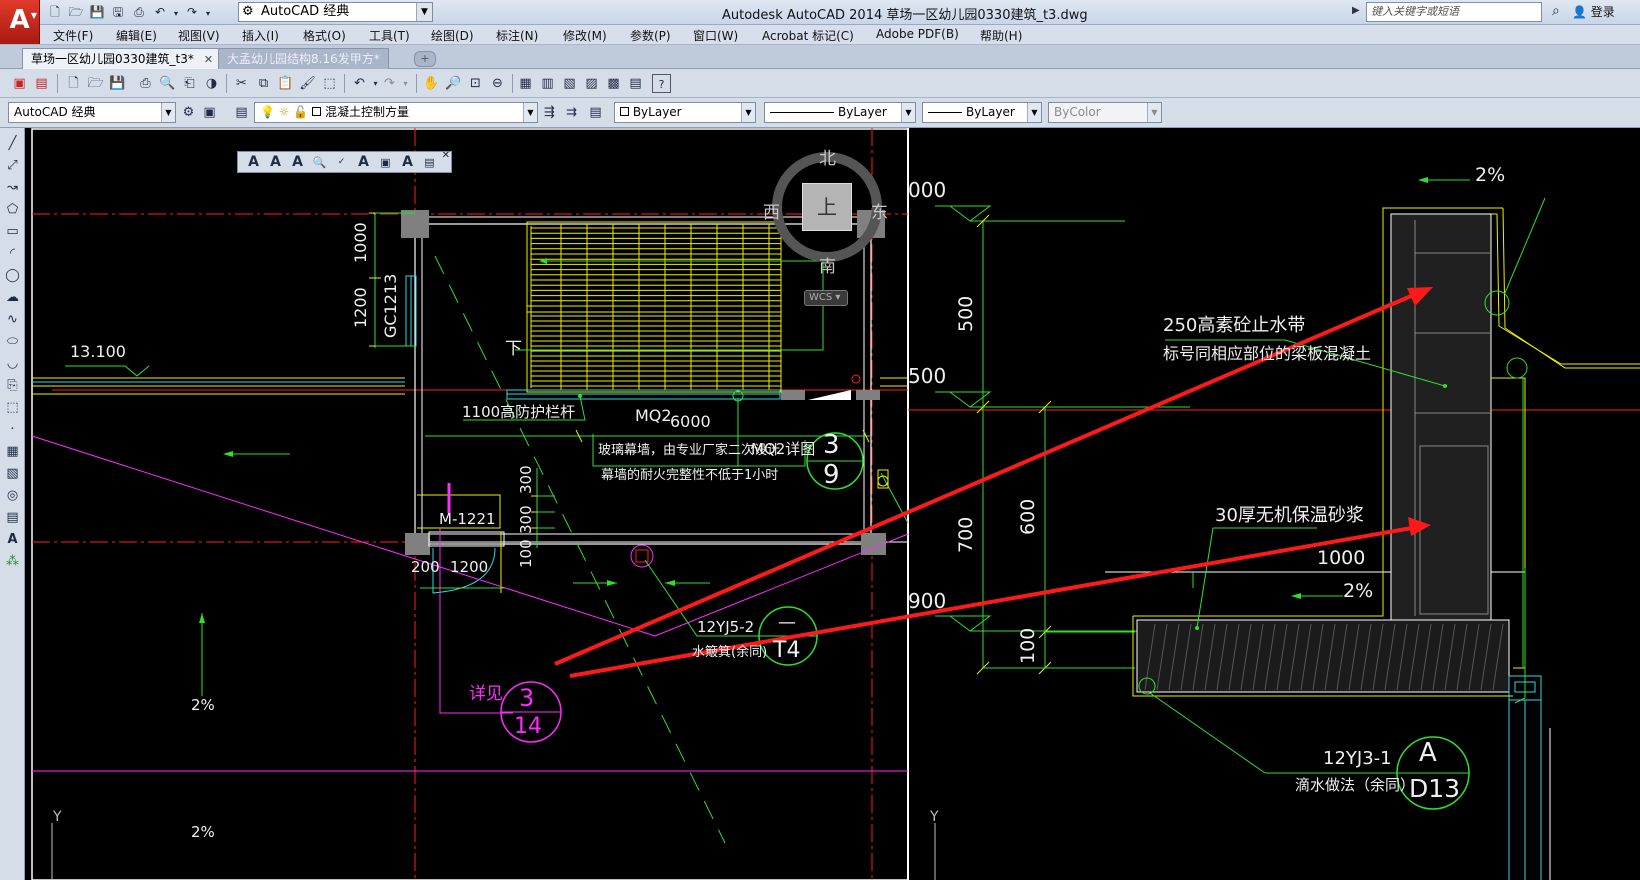 The height and width of the screenshot is (880, 1640). Describe the element at coordinates (307, 83) in the screenshot. I see `match-properties-icon: 🖌` at that location.